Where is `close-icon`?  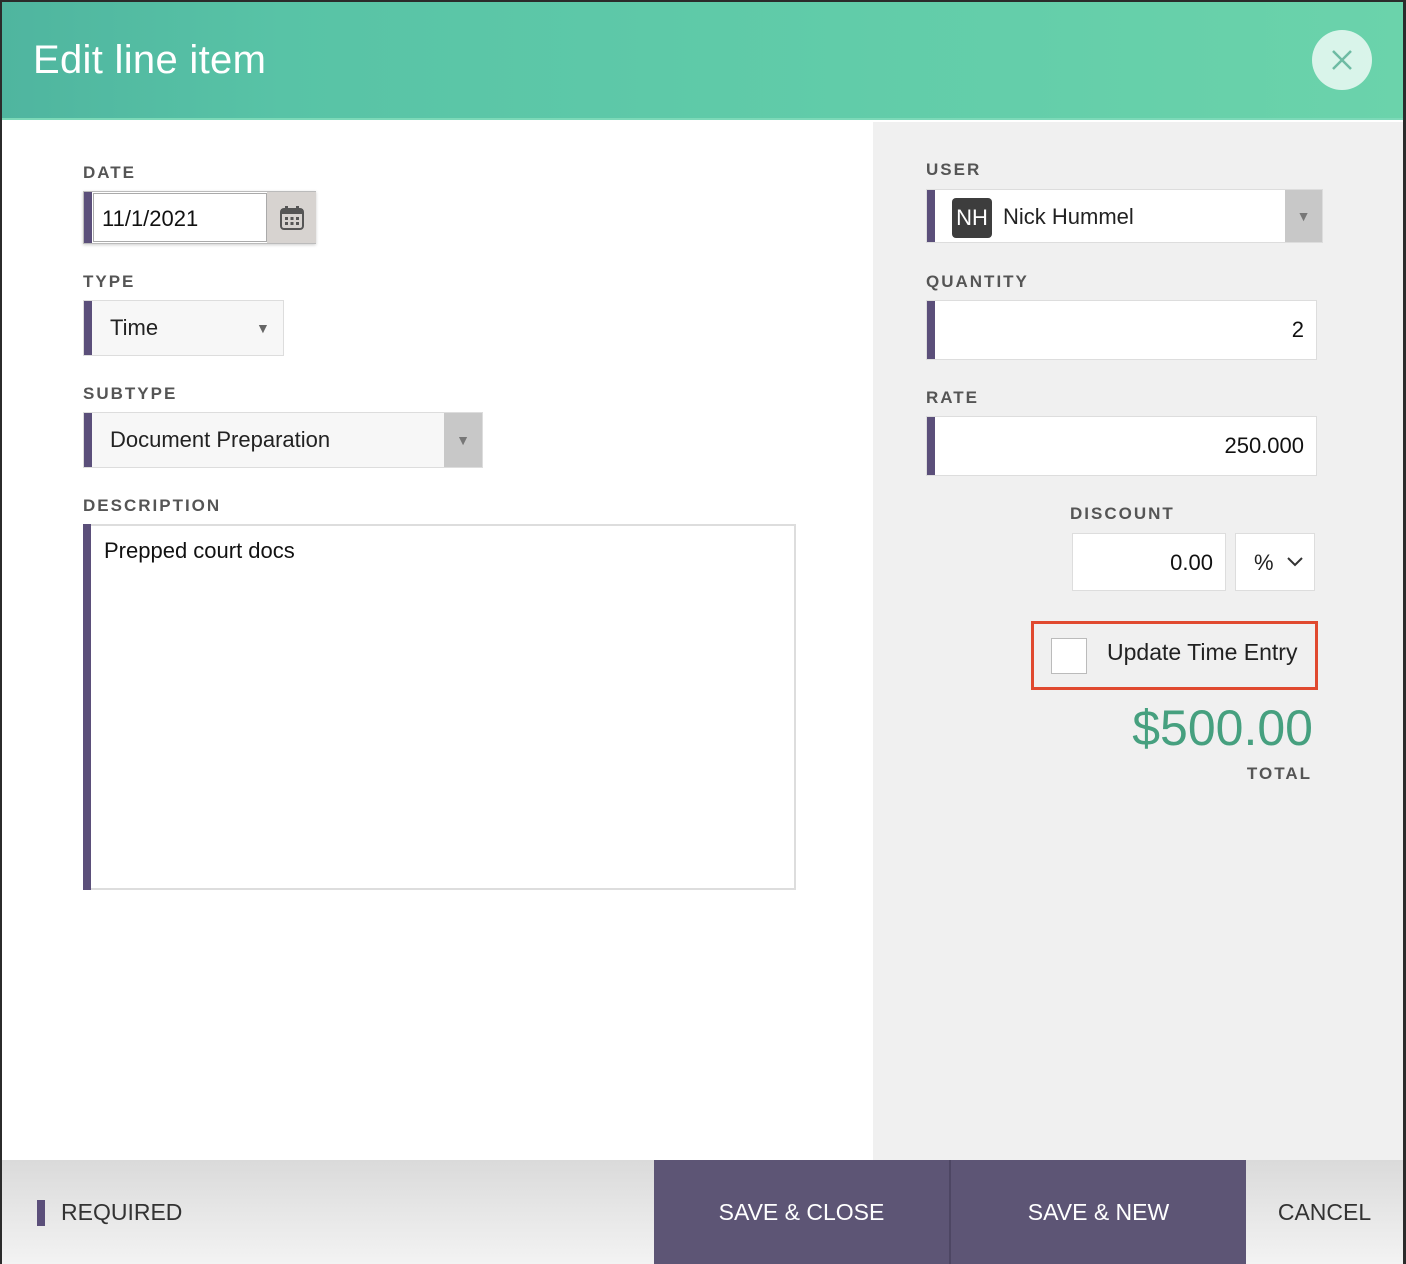
close-icon is located at coordinates (1342, 60).